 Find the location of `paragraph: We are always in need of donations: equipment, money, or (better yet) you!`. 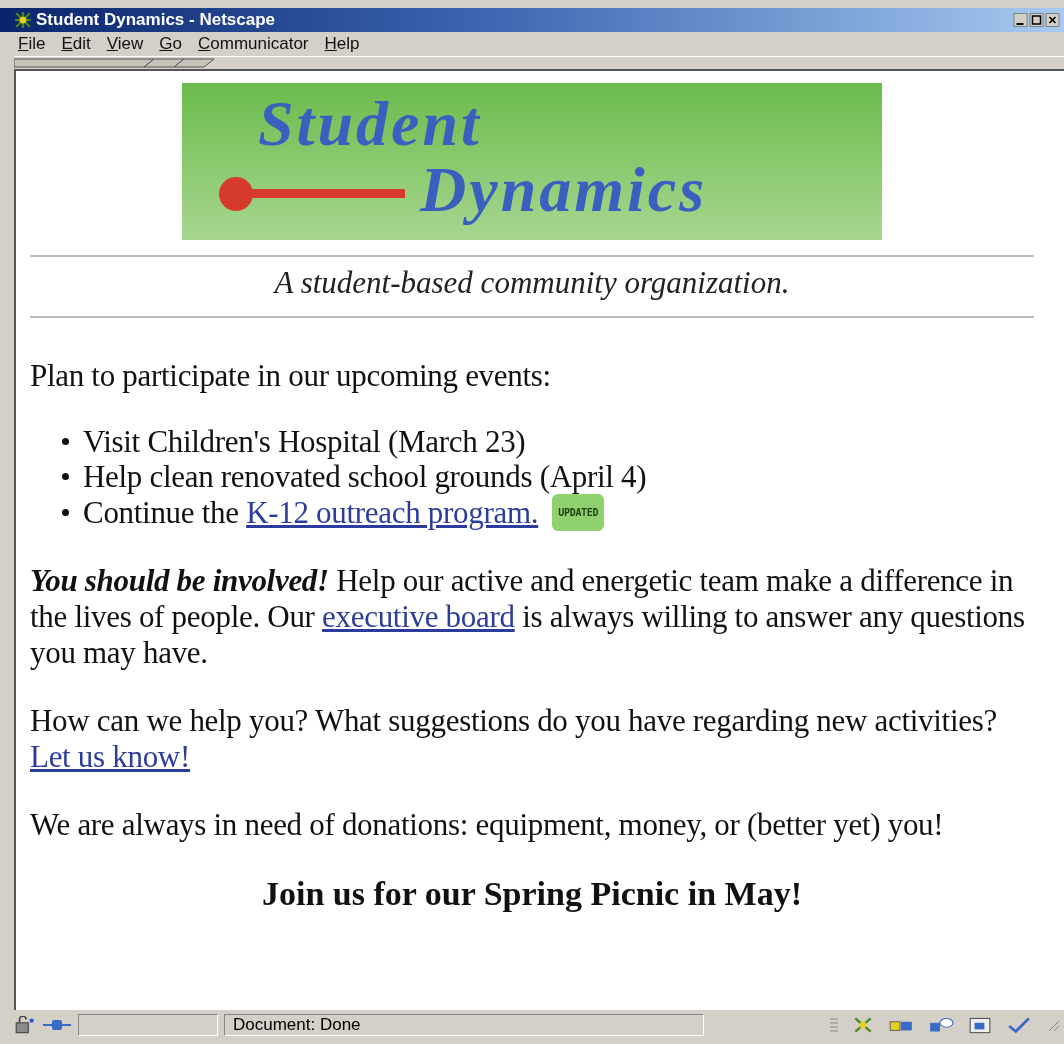

paragraph: We are always in need of donations: equipment, money, or (better yet) you! is located at coordinates (487, 825).